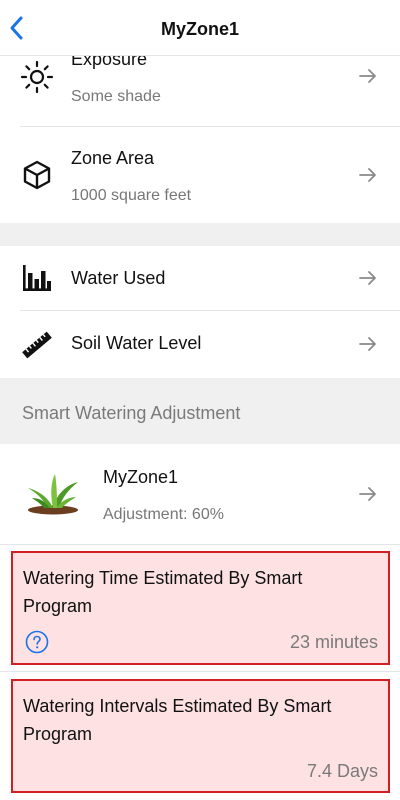 Image resolution: width=400 pixels, height=800 pixels. Describe the element at coordinates (200, 278) in the screenshot. I see `water-used-row: Water Used` at that location.